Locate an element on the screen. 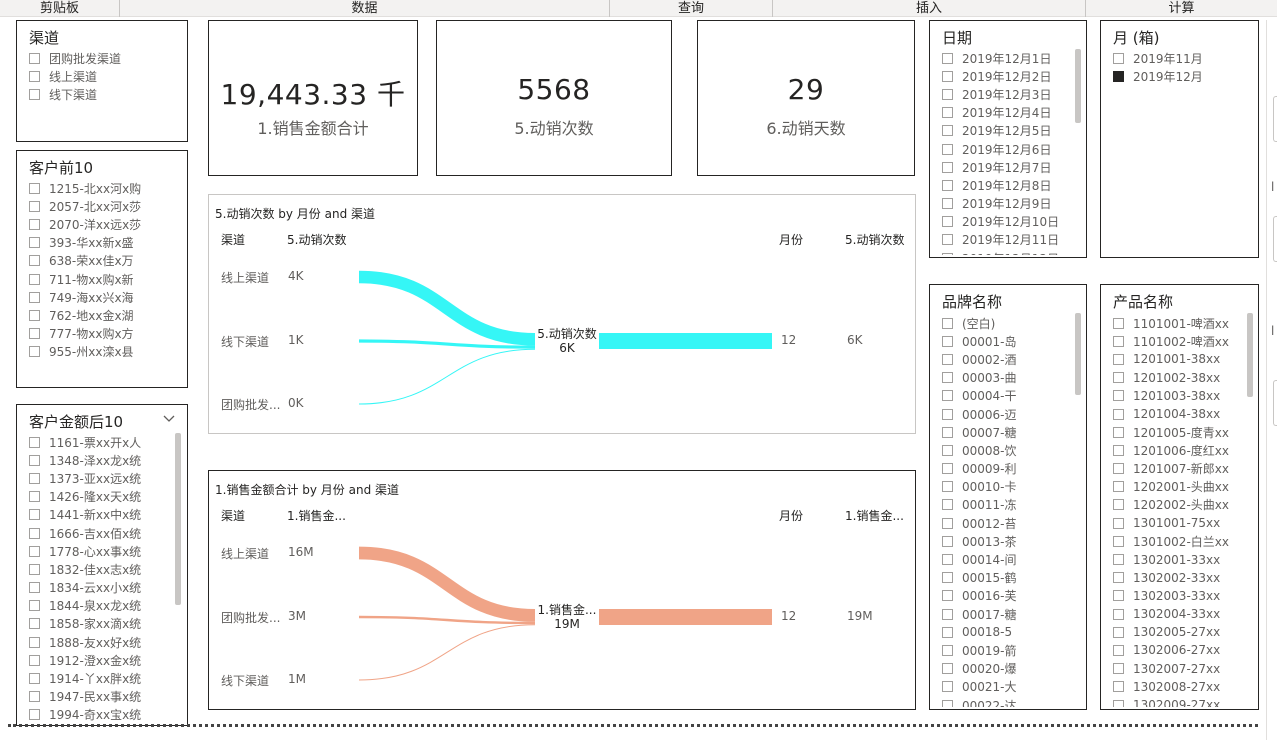  slicer-item: 1302002-33xx is located at coordinates (1178, 578).